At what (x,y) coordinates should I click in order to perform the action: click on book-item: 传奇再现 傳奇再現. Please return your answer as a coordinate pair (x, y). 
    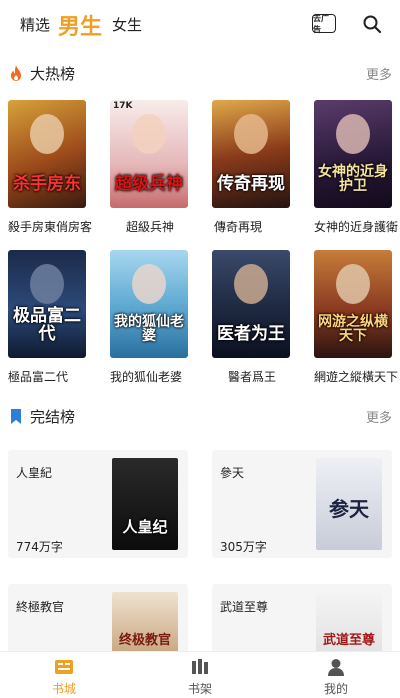
    Looking at the image, I should click on (251, 167).